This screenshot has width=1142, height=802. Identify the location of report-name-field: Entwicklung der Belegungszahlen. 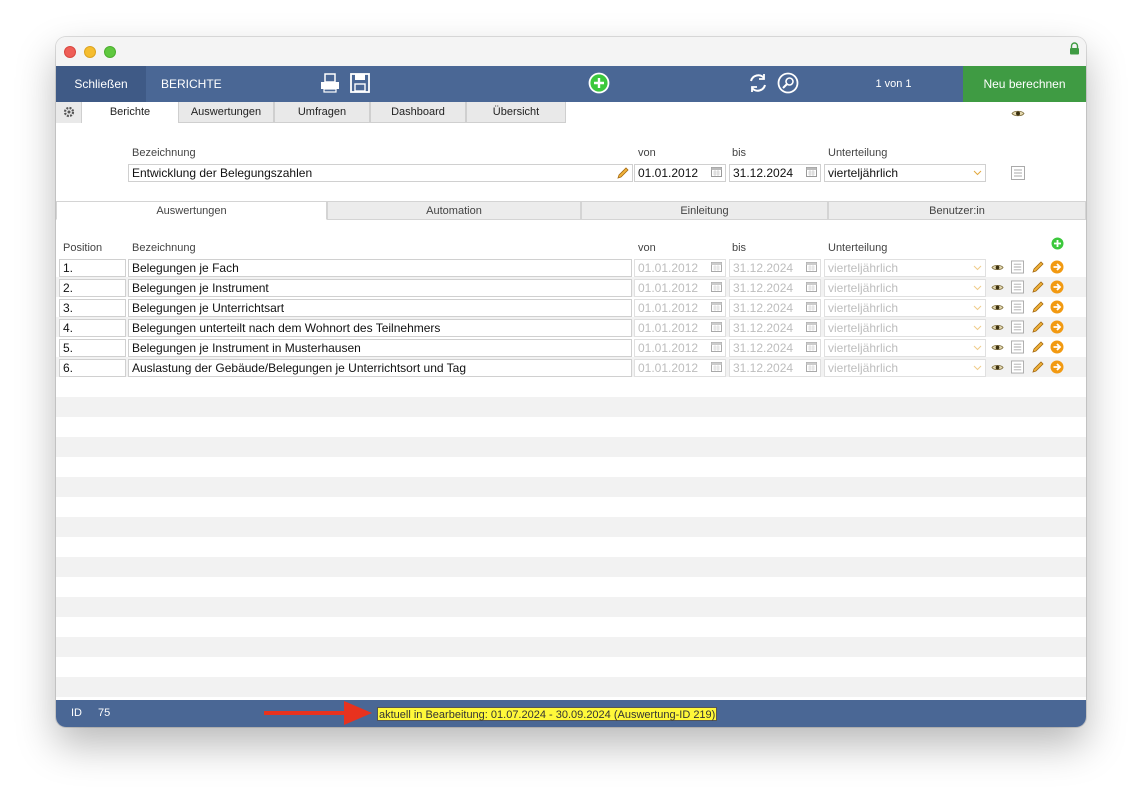
(380, 173).